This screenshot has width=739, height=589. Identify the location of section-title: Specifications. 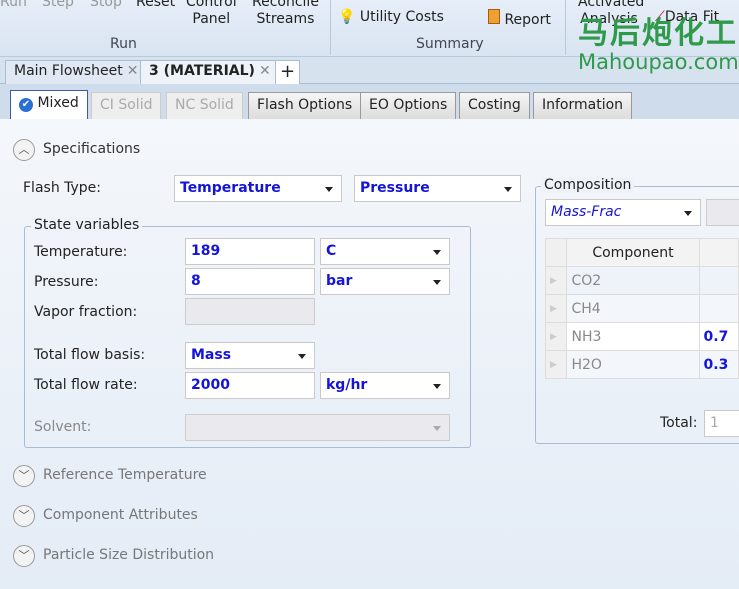
(92, 149).